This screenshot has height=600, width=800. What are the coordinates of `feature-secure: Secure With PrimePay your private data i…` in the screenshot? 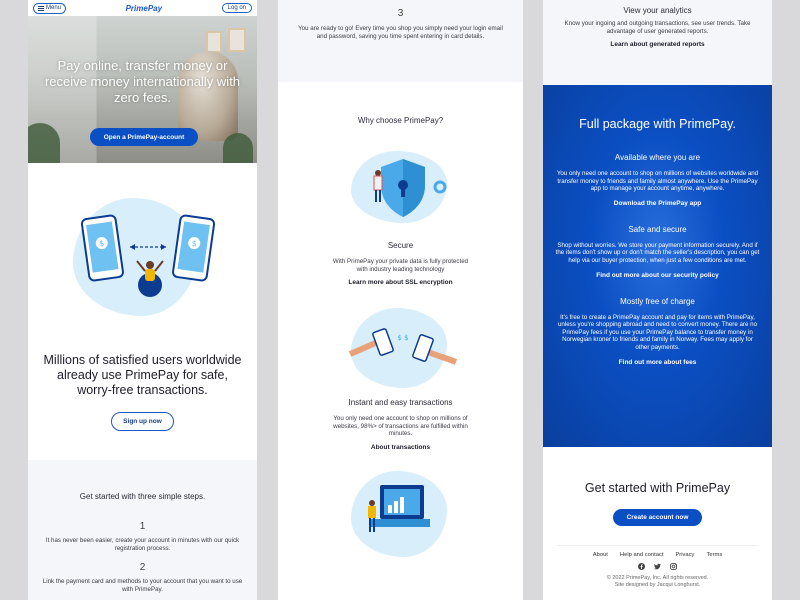 It's located at (400, 263).